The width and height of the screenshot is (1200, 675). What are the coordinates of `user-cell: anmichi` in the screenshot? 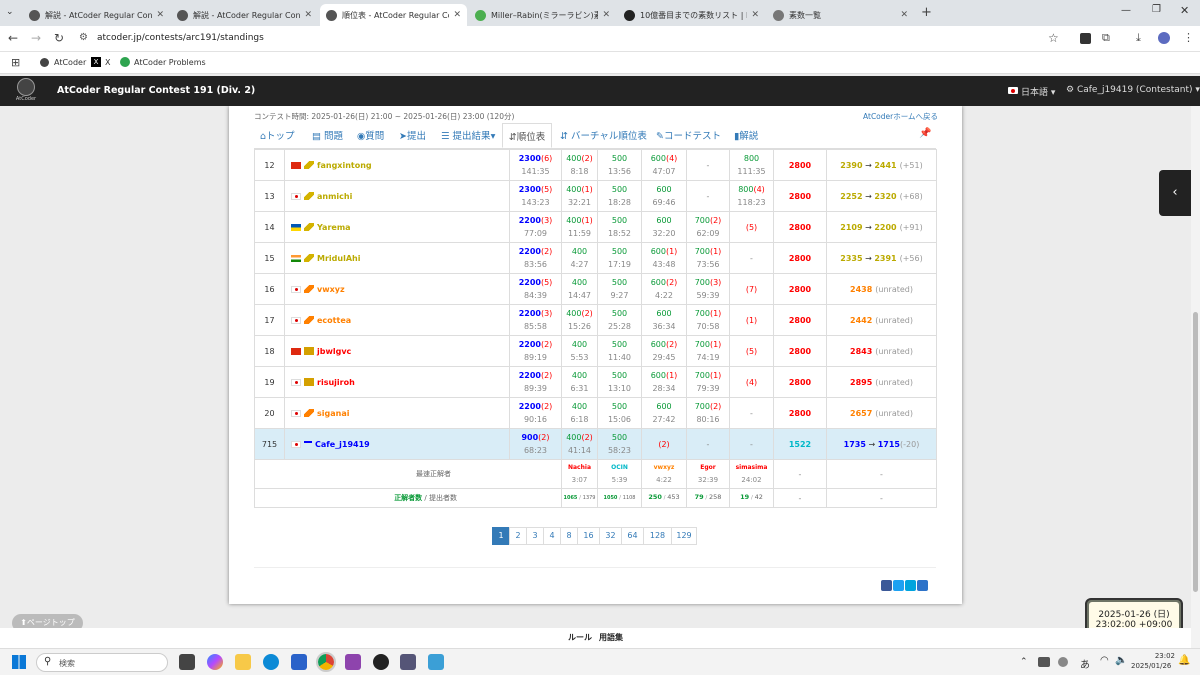 It's located at (397, 196).